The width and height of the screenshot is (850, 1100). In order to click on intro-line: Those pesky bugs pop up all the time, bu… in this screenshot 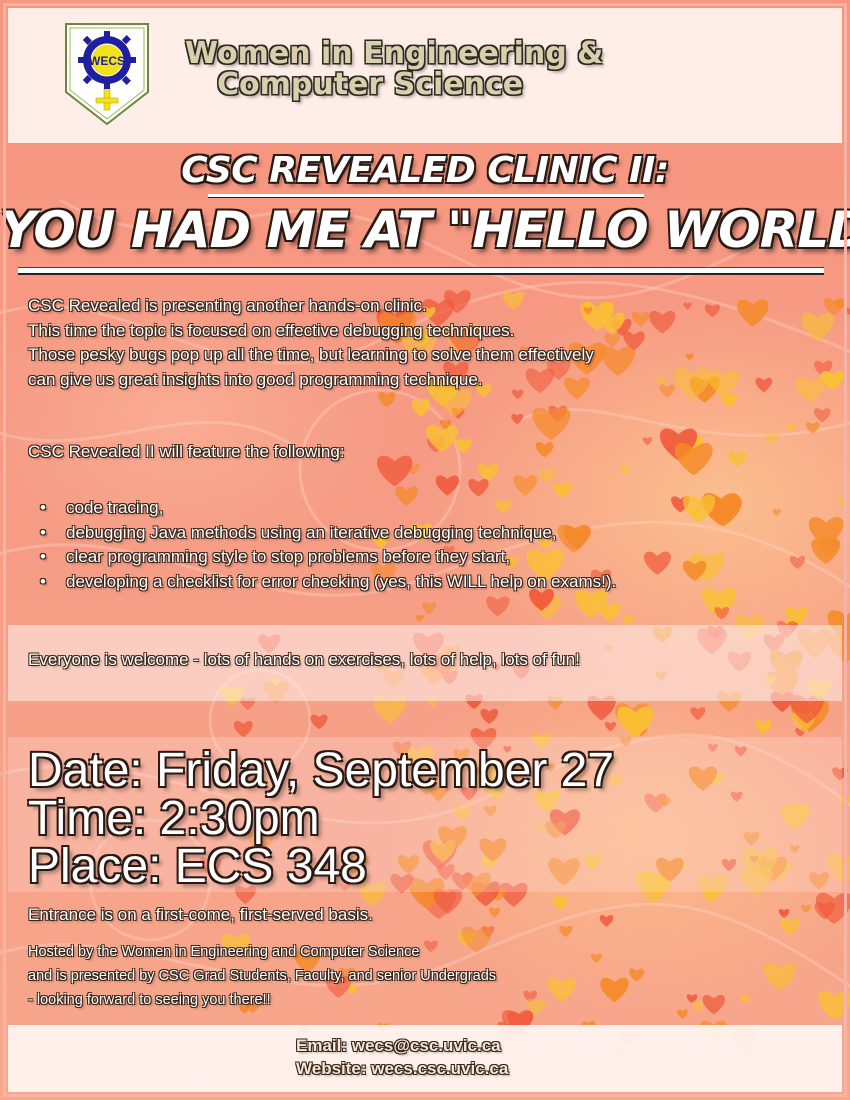, I will do `click(311, 354)`.